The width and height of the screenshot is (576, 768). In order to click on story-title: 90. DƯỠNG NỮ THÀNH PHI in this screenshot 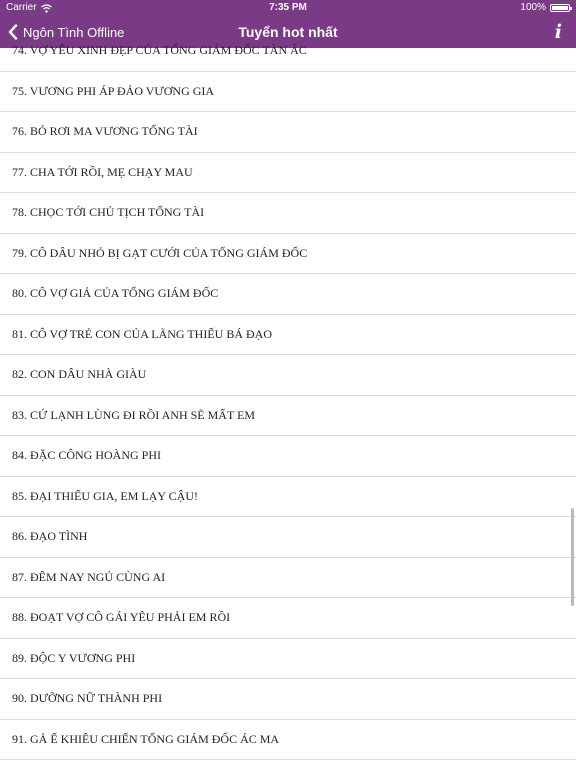, I will do `click(87, 698)`.